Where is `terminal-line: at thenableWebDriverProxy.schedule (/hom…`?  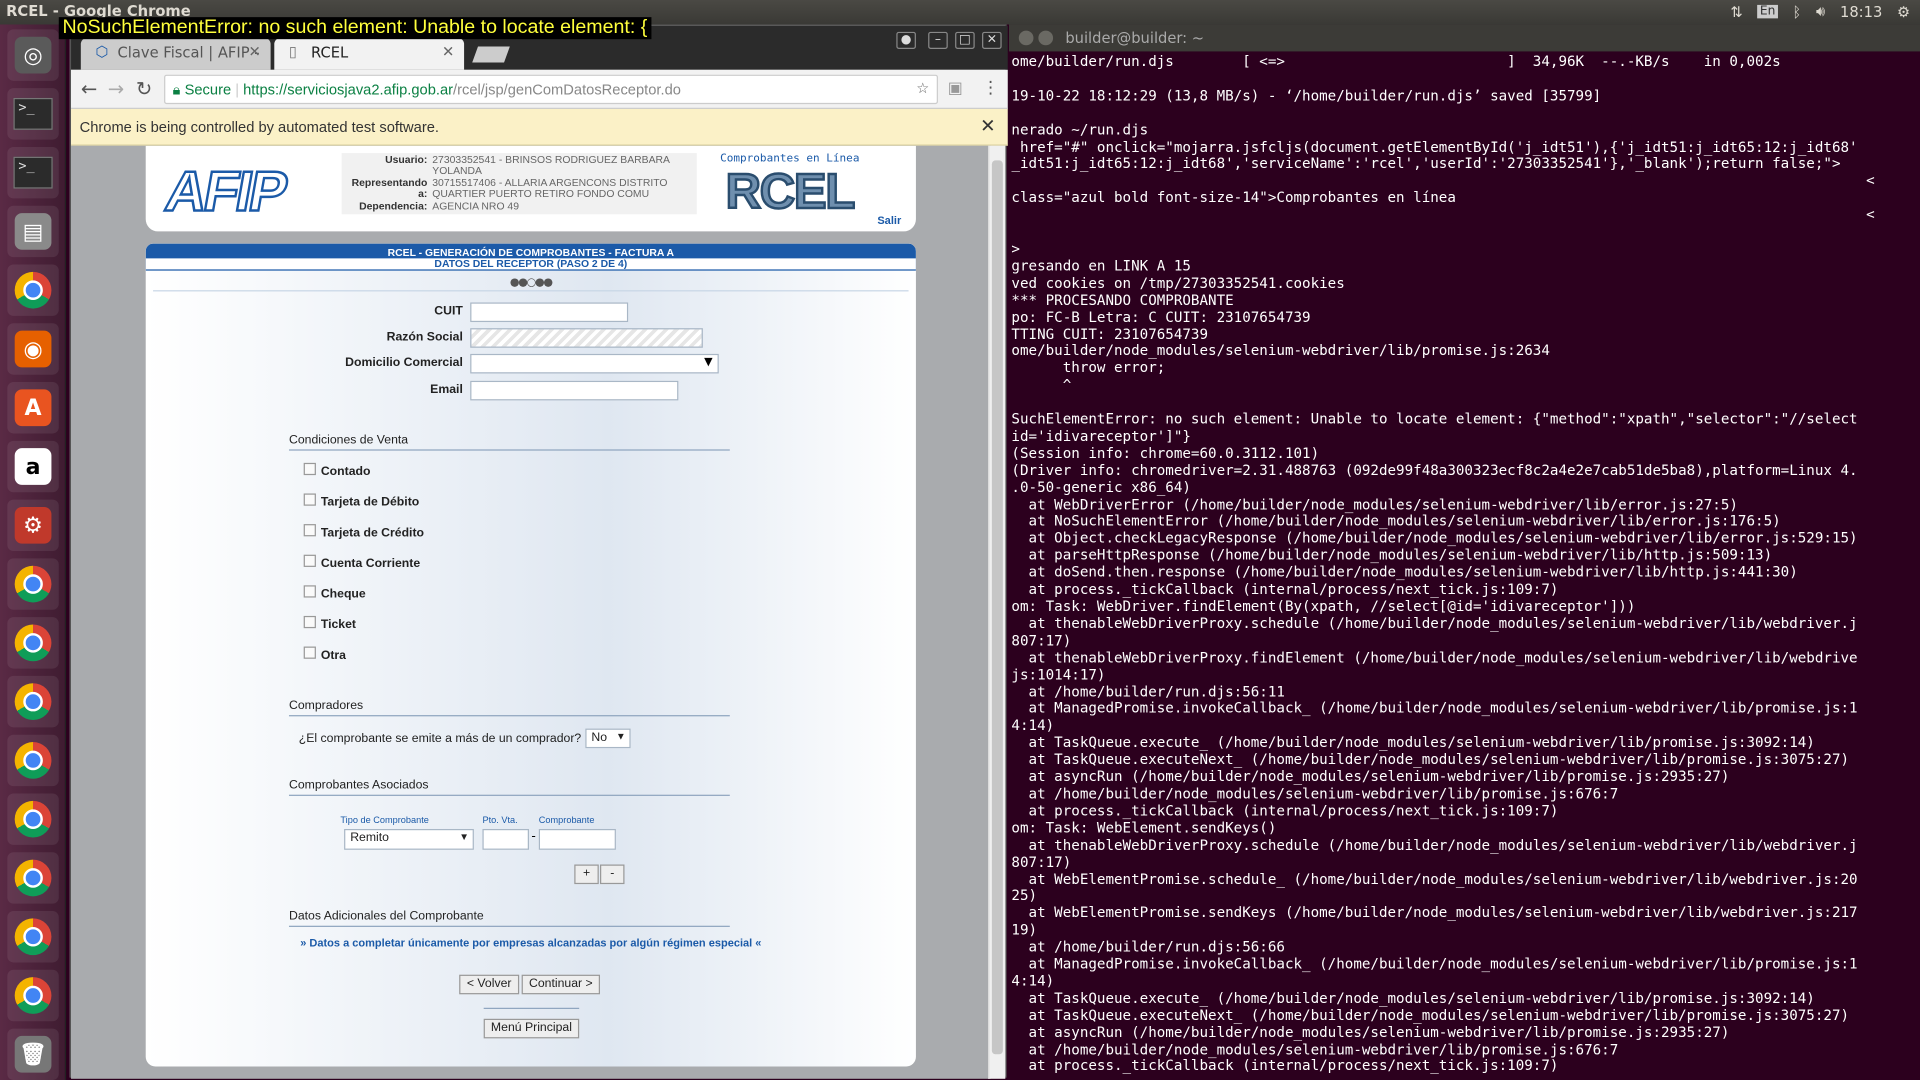 terminal-line: at thenableWebDriverProxy.schedule (/hom… is located at coordinates (1434, 844).